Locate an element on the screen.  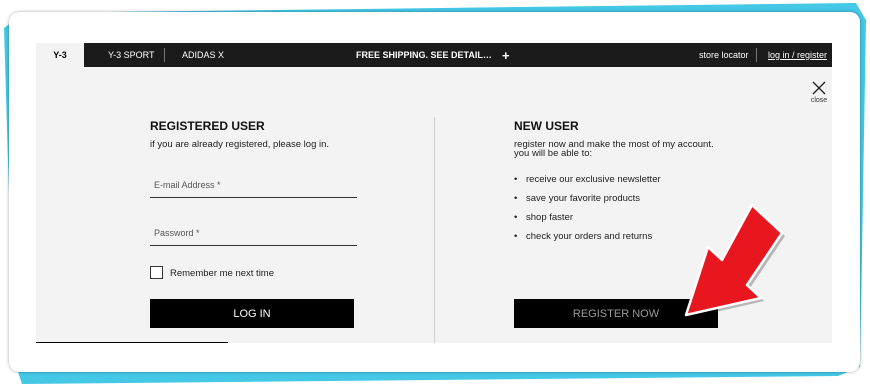
nav-item-y3-sport: Y-3 SPORT is located at coordinates (131, 55).